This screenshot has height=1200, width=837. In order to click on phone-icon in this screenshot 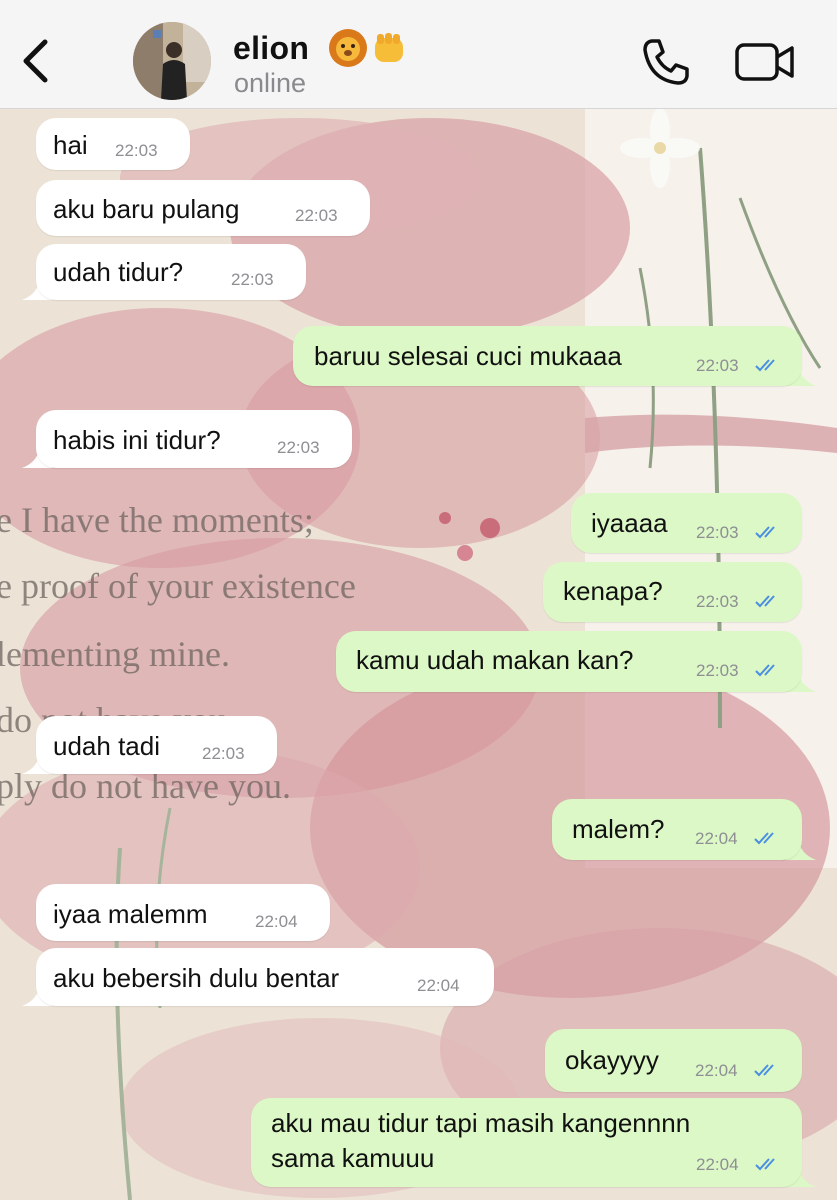, I will do `click(666, 62)`.